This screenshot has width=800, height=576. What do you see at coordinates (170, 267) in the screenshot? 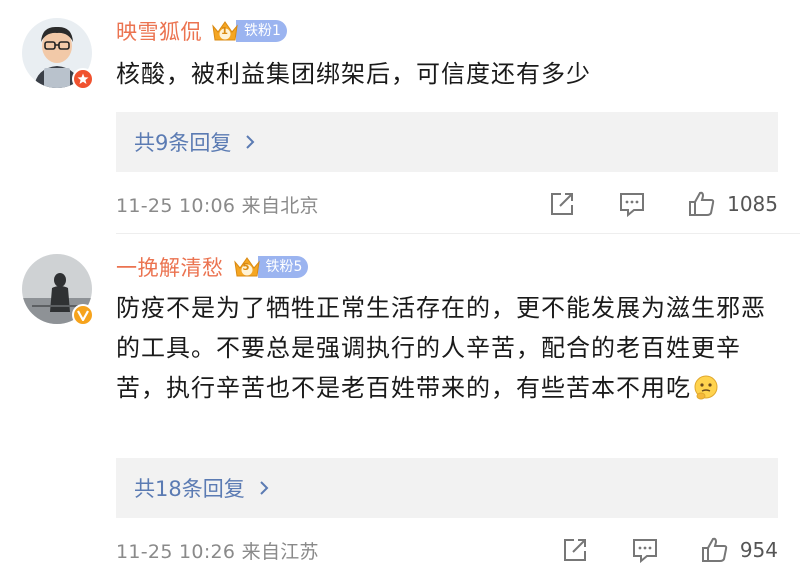
I see `username: 一挽解清愁` at bounding box center [170, 267].